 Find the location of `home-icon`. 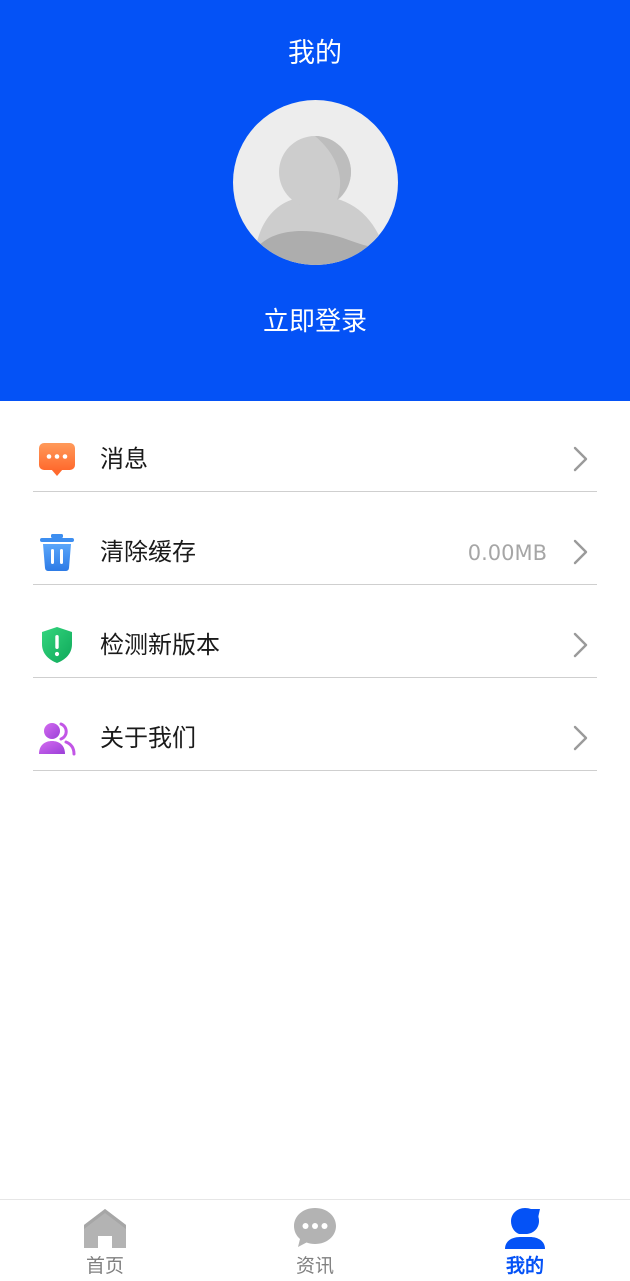

home-icon is located at coordinates (105, 1228).